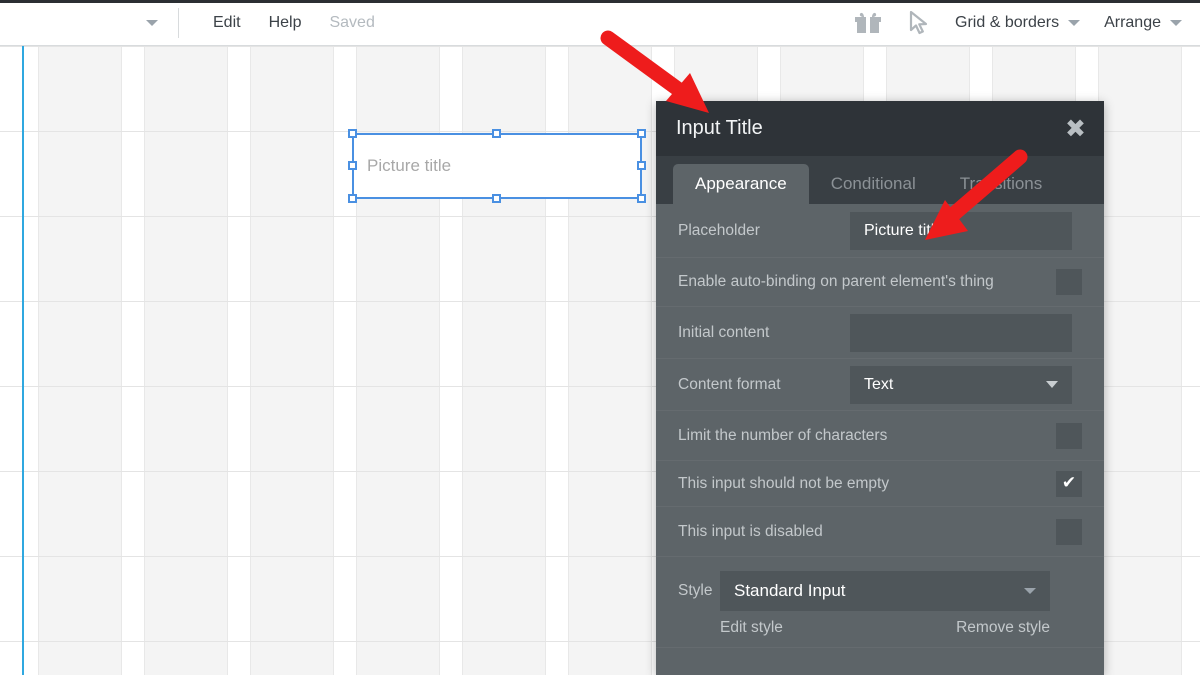 Image resolution: width=1200 pixels, height=675 pixels. What do you see at coordinates (783, 435) in the screenshot?
I see `label-limit-characters: Limit the number of characters` at bounding box center [783, 435].